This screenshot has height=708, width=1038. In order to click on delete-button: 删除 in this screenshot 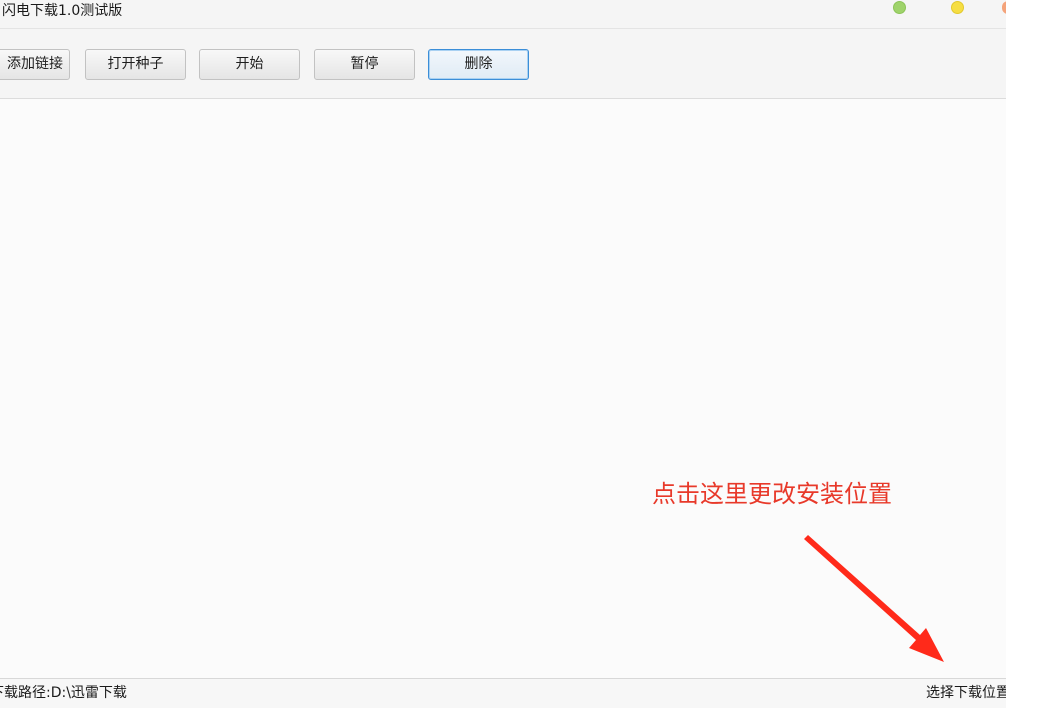, I will do `click(478, 64)`.